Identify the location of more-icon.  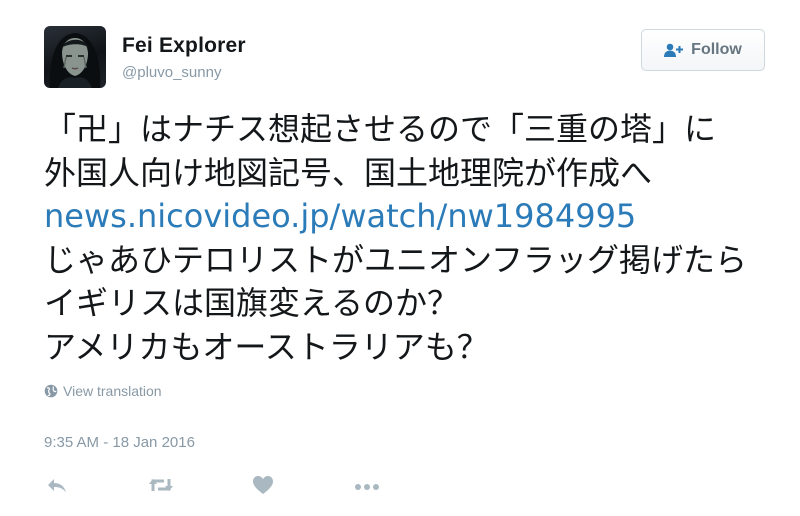
(367, 487).